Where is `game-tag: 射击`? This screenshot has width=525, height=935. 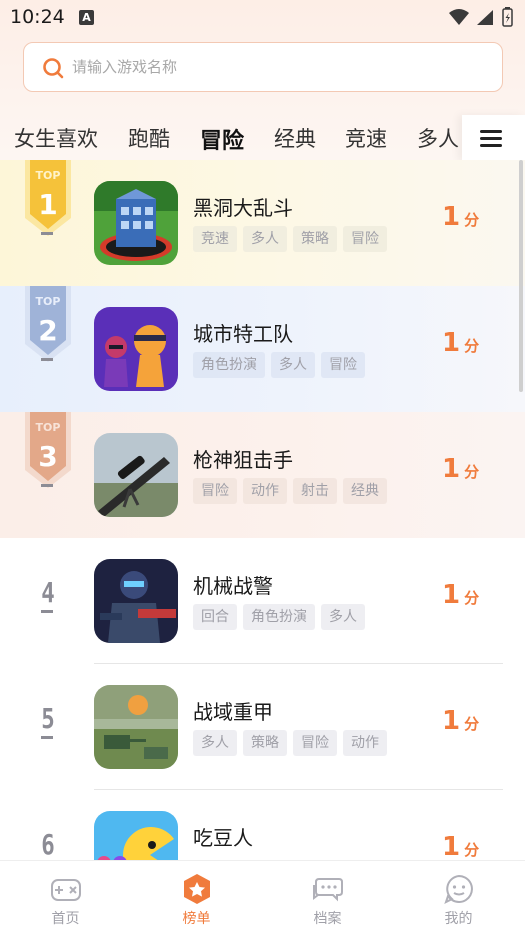
game-tag: 射击 is located at coordinates (315, 491).